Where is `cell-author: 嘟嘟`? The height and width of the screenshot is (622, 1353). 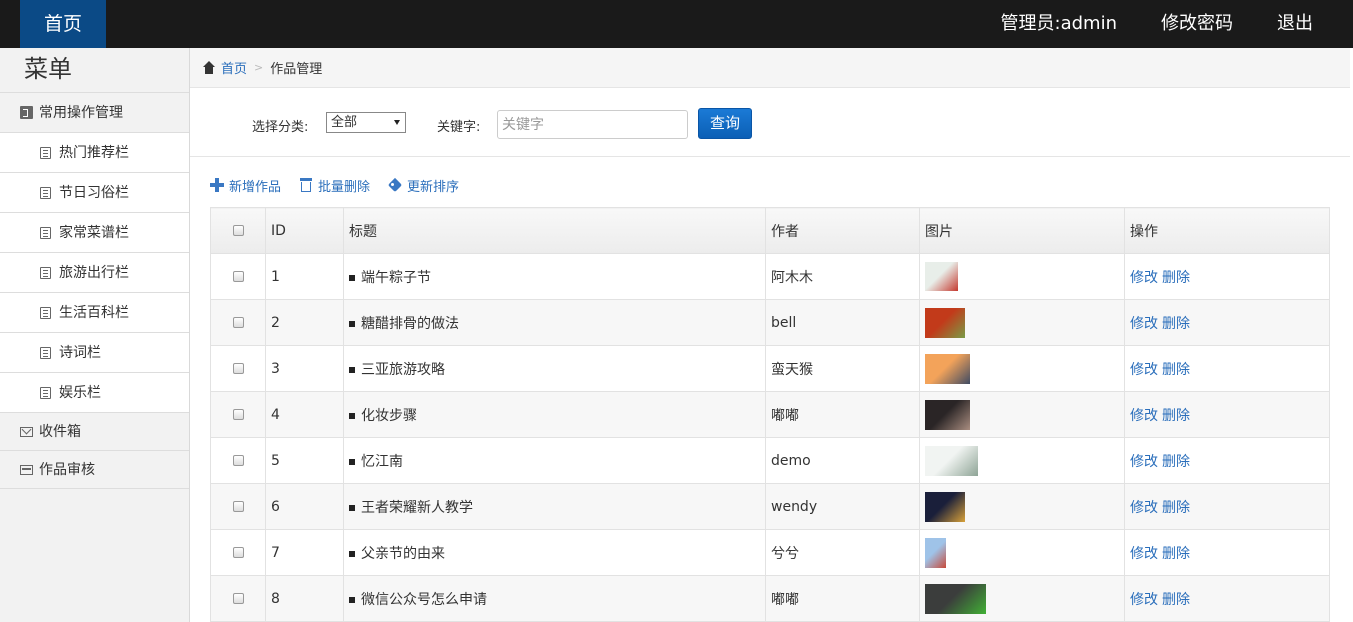 cell-author: 嘟嘟 is located at coordinates (842, 598).